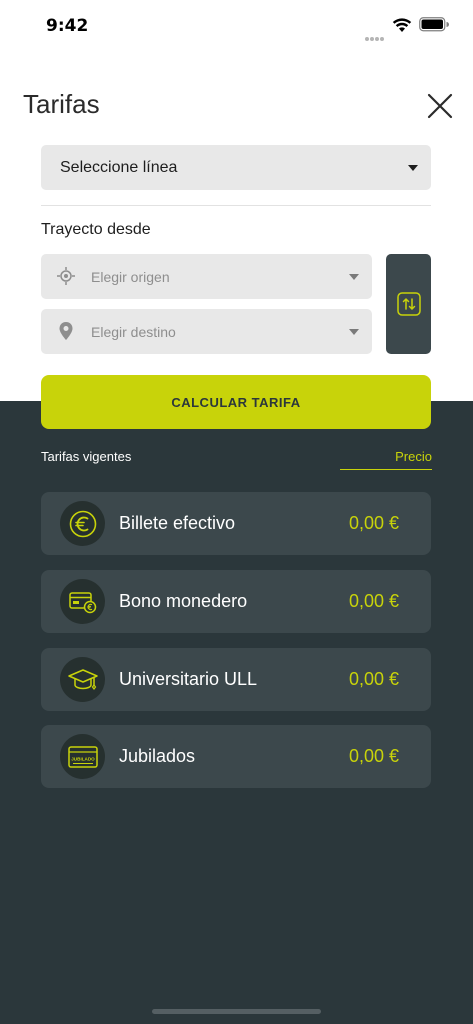  Describe the element at coordinates (188, 679) in the screenshot. I see `tariff-name: Universitario ULL` at that location.